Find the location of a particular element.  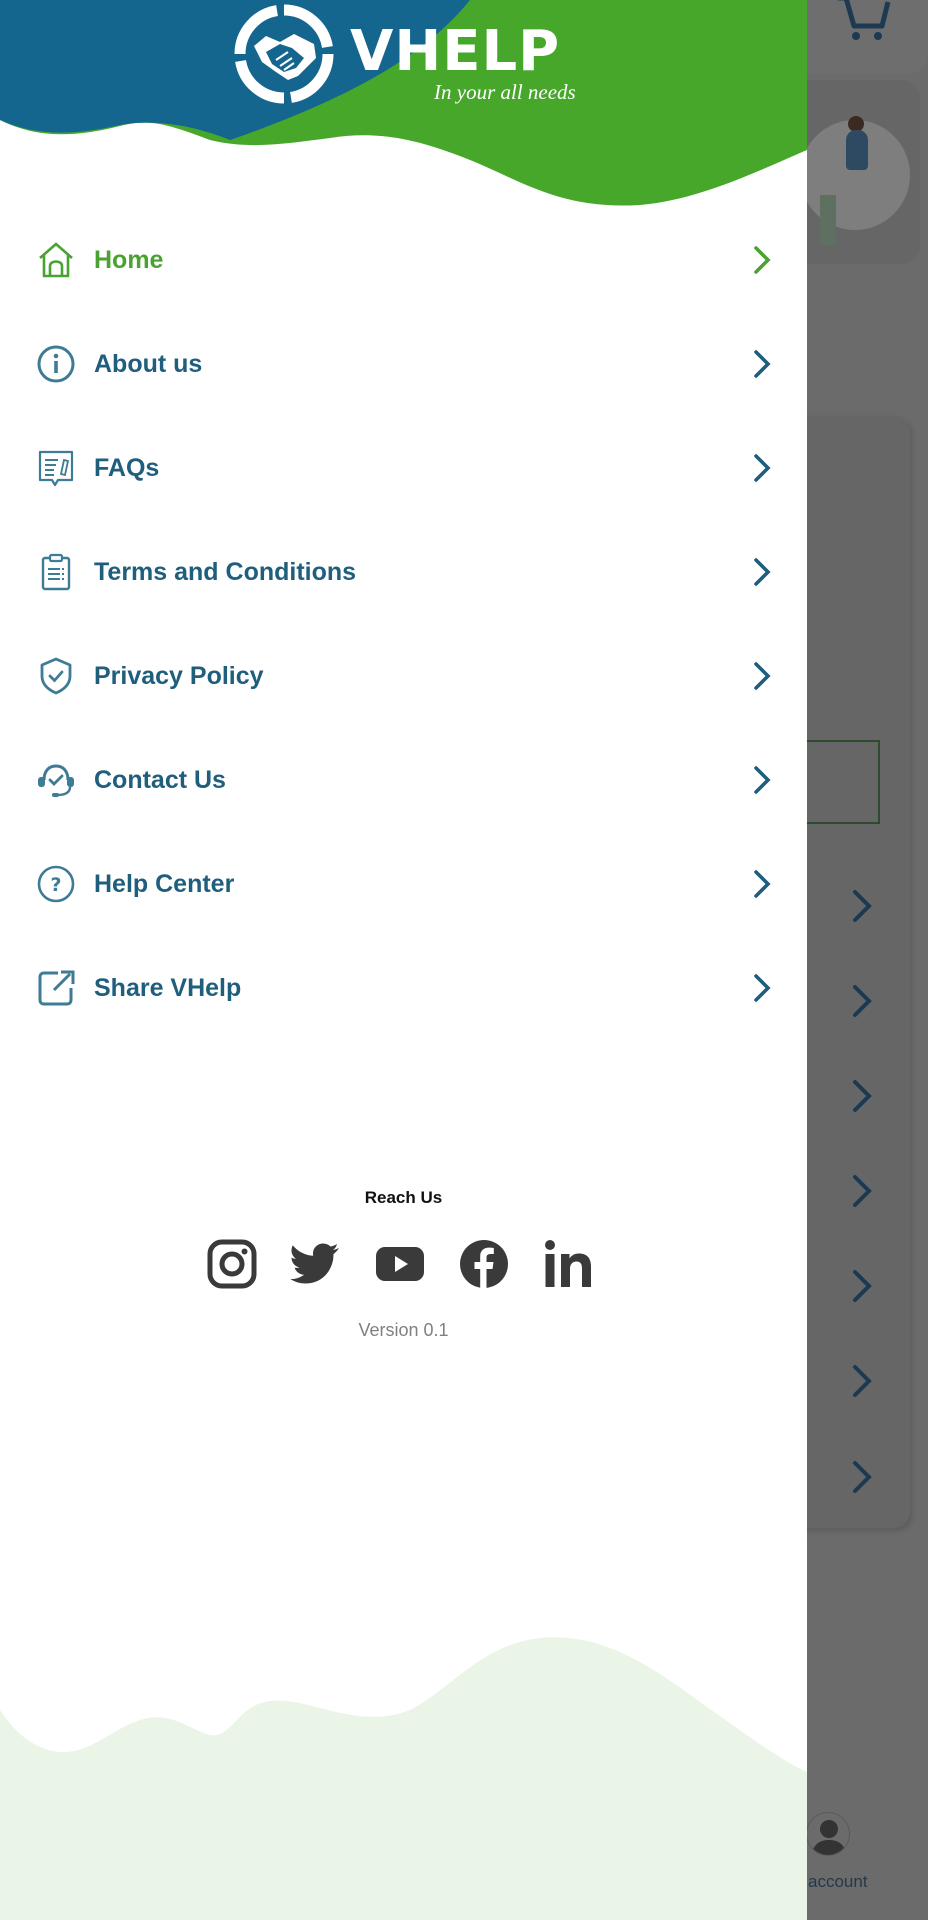

menu-item-home: Home is located at coordinates (403, 260).